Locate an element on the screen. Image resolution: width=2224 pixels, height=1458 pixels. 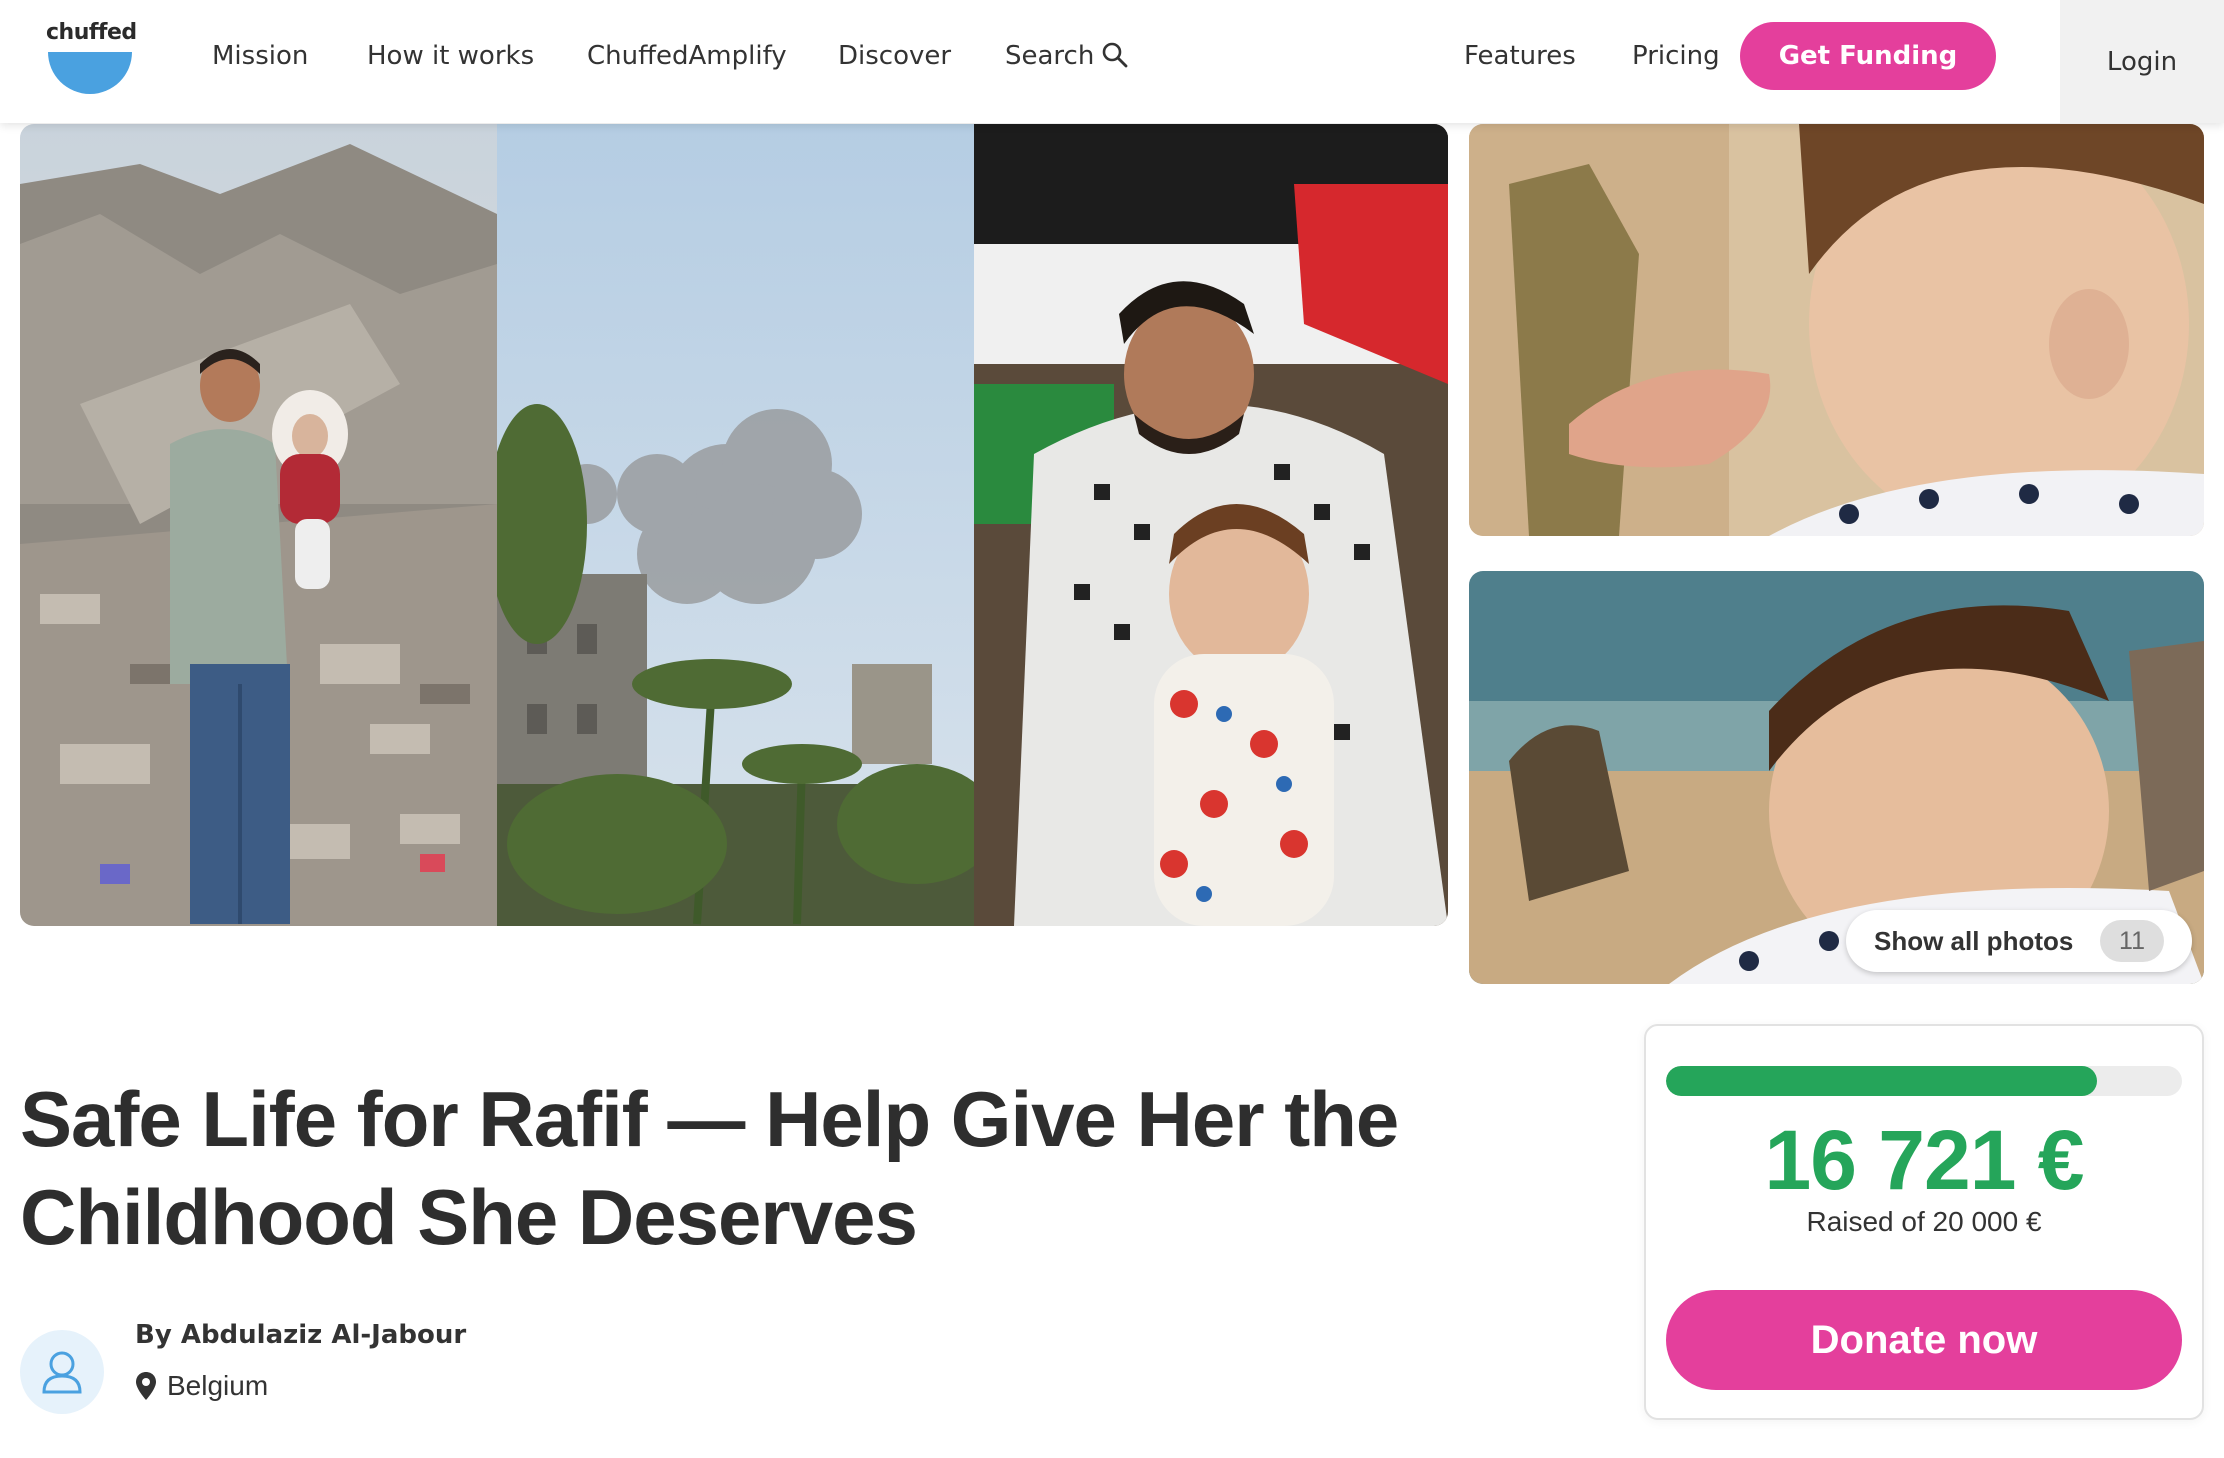
photo-panel-smoke is located at coordinates (735, 525).